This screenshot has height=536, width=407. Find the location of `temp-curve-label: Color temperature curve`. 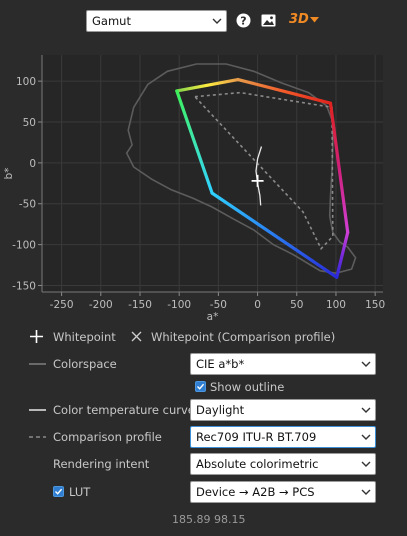

temp-curve-label: Color temperature curve is located at coordinates (124, 410).